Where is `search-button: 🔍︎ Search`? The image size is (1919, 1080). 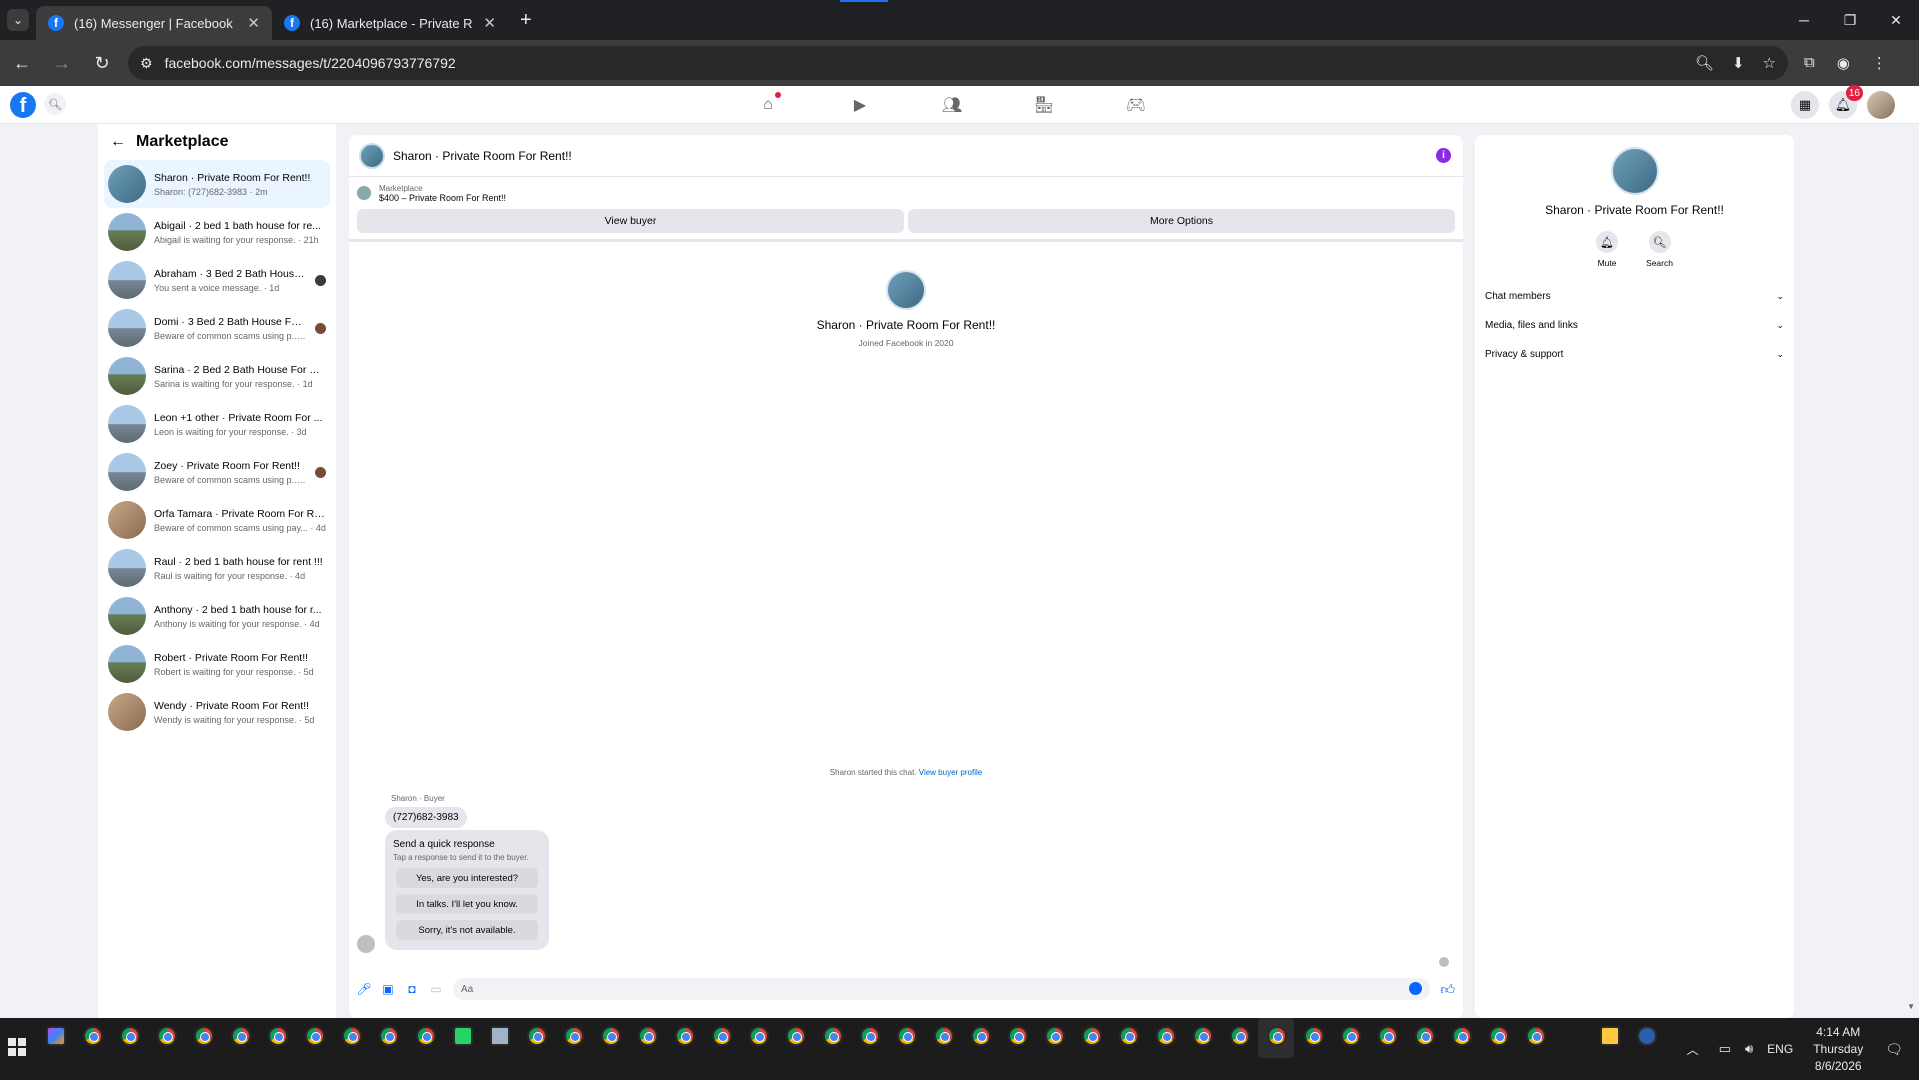
search-button: 🔍︎ Search is located at coordinates (1659, 249).